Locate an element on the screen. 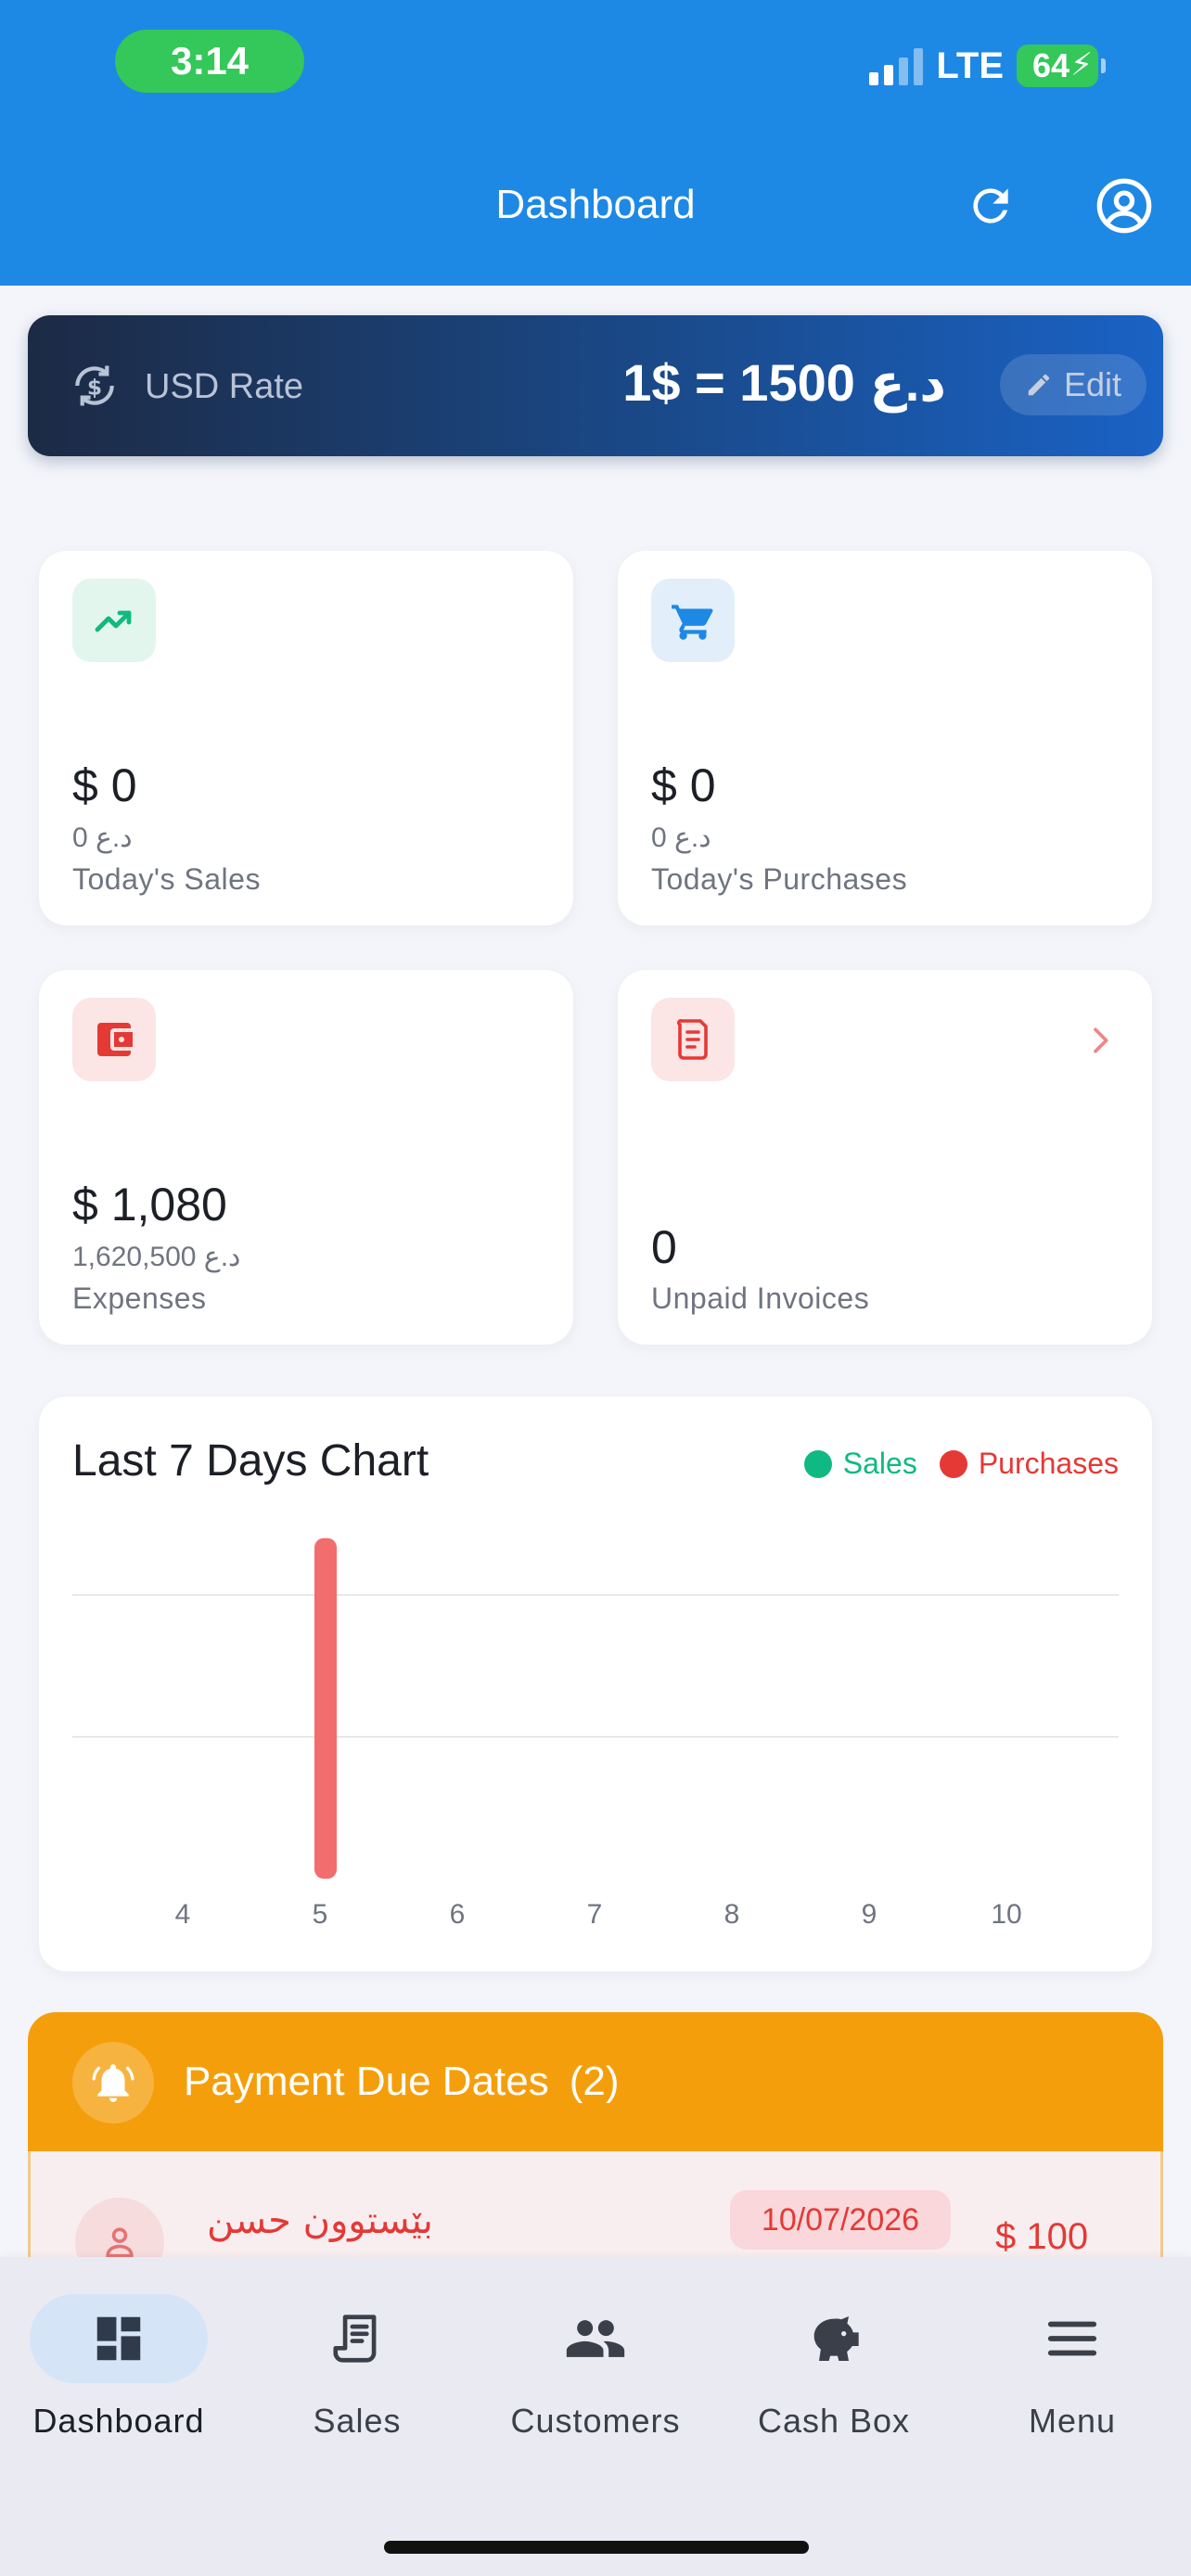 Image resolution: width=1191 pixels, height=2576 pixels. bell-icon-box is located at coordinates (113, 2083).